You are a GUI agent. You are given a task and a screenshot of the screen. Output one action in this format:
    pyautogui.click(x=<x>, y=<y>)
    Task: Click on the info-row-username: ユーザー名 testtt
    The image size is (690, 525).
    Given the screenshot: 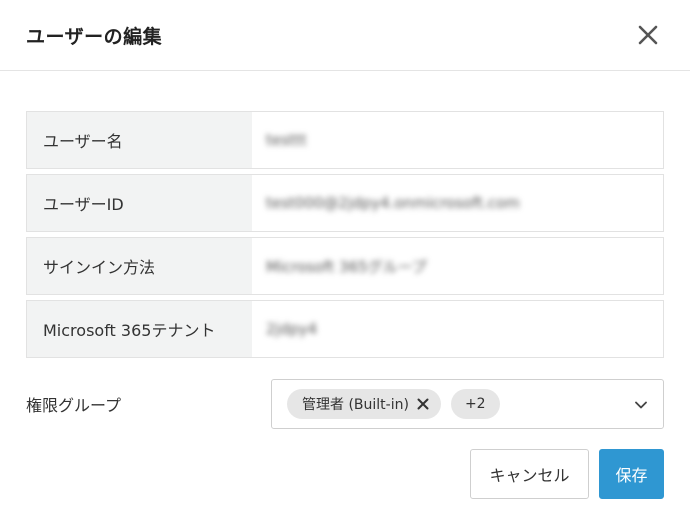 What is the action you would take?
    pyautogui.click(x=345, y=140)
    